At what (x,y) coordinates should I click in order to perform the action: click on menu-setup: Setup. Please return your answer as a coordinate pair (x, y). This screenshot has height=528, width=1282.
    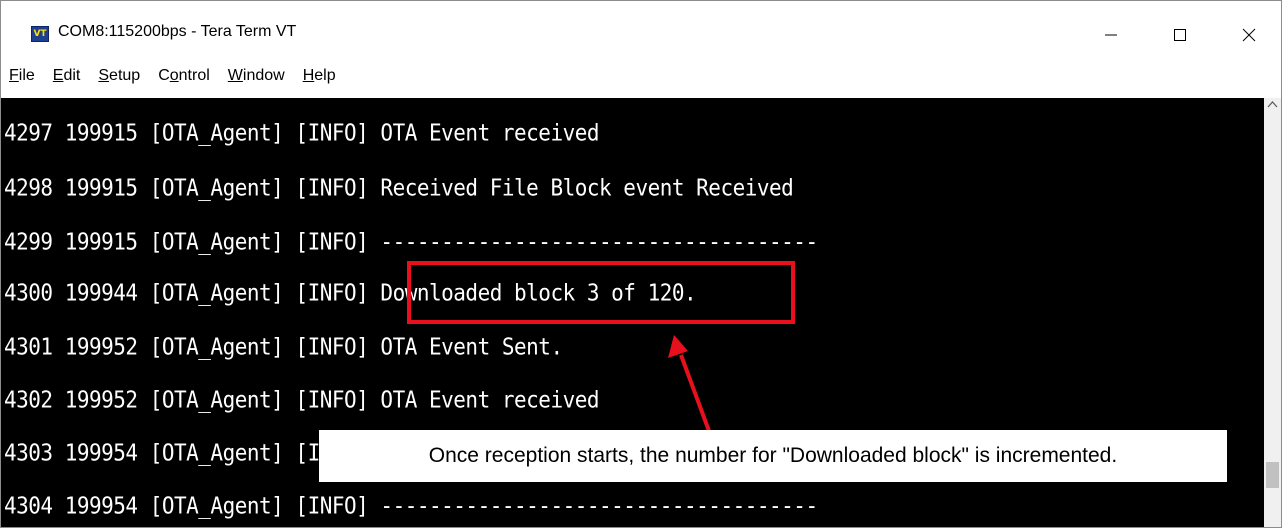
    Looking at the image, I should click on (119, 76).